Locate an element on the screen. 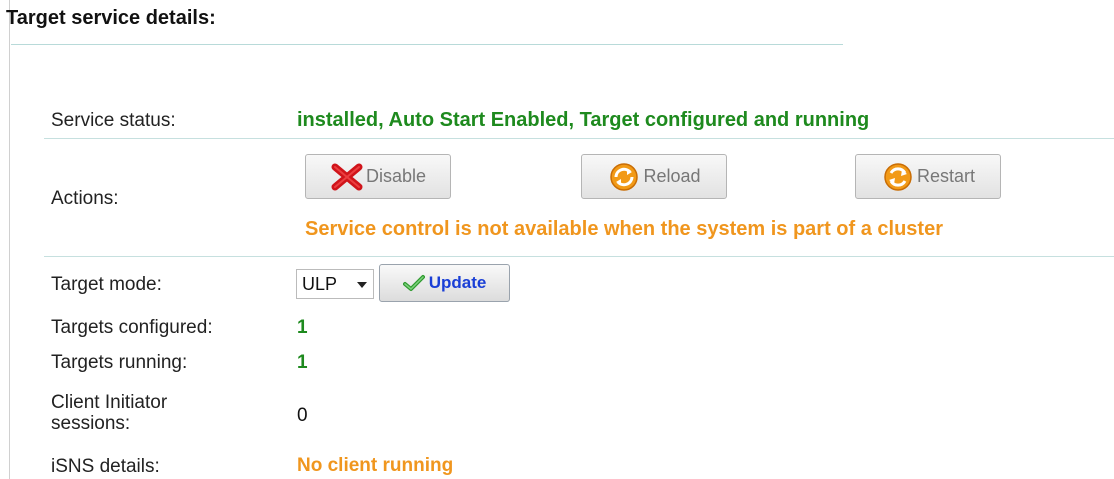 This screenshot has width=1114, height=479. targets-configured-label: Targets configured: is located at coordinates (132, 327).